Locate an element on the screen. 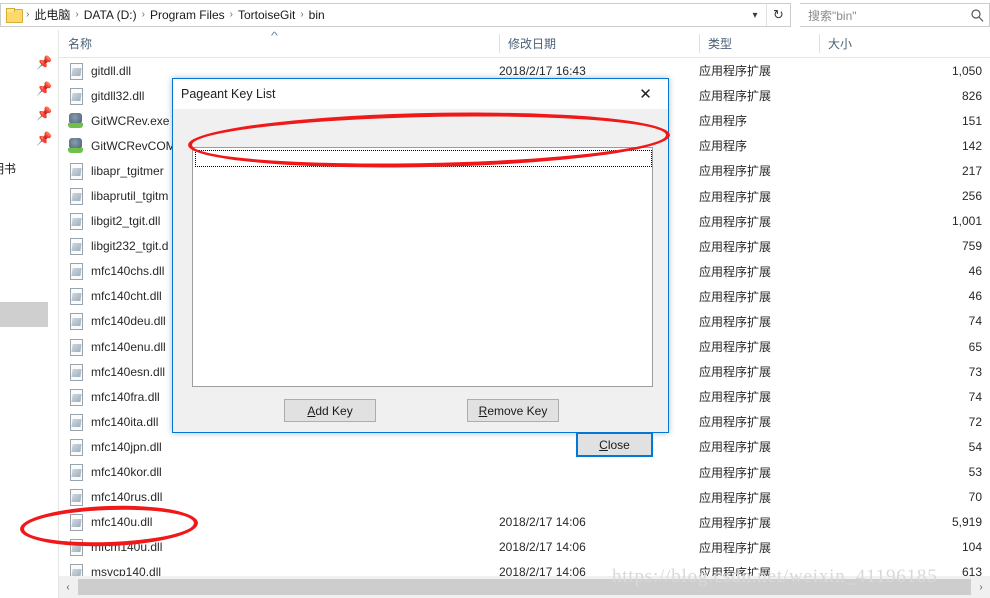  breadcrumb-item-2: Program Files is located at coordinates (187, 15).